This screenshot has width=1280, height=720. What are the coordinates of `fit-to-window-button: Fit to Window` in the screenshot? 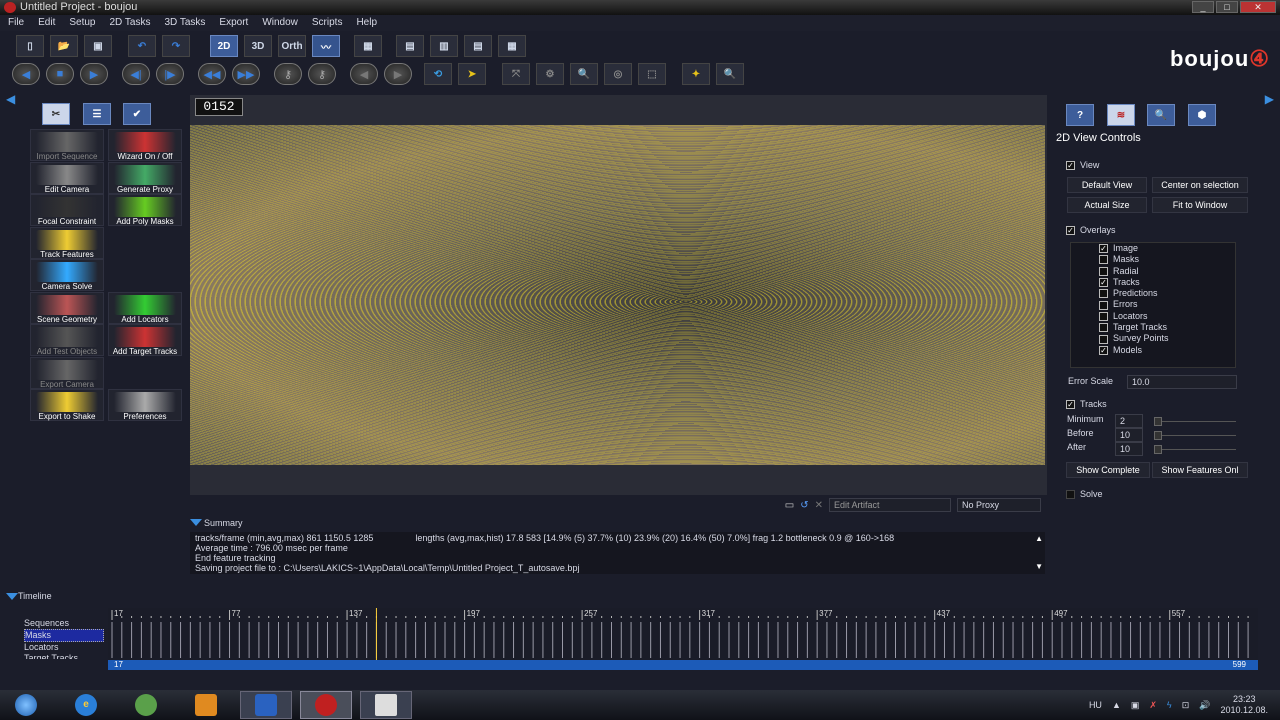 It's located at (1200, 205).